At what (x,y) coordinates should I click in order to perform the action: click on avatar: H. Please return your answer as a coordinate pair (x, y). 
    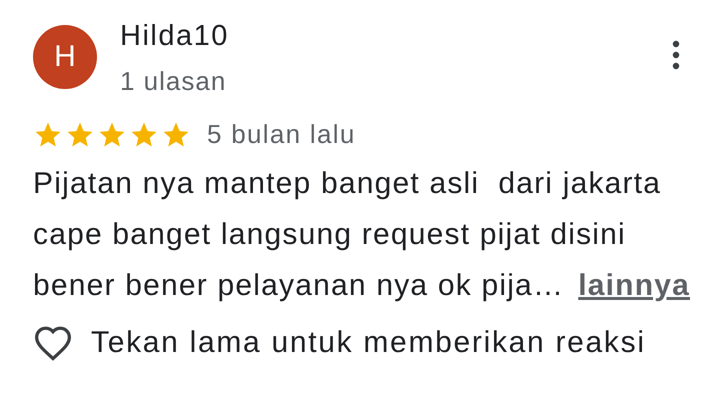
    Looking at the image, I should click on (65, 57).